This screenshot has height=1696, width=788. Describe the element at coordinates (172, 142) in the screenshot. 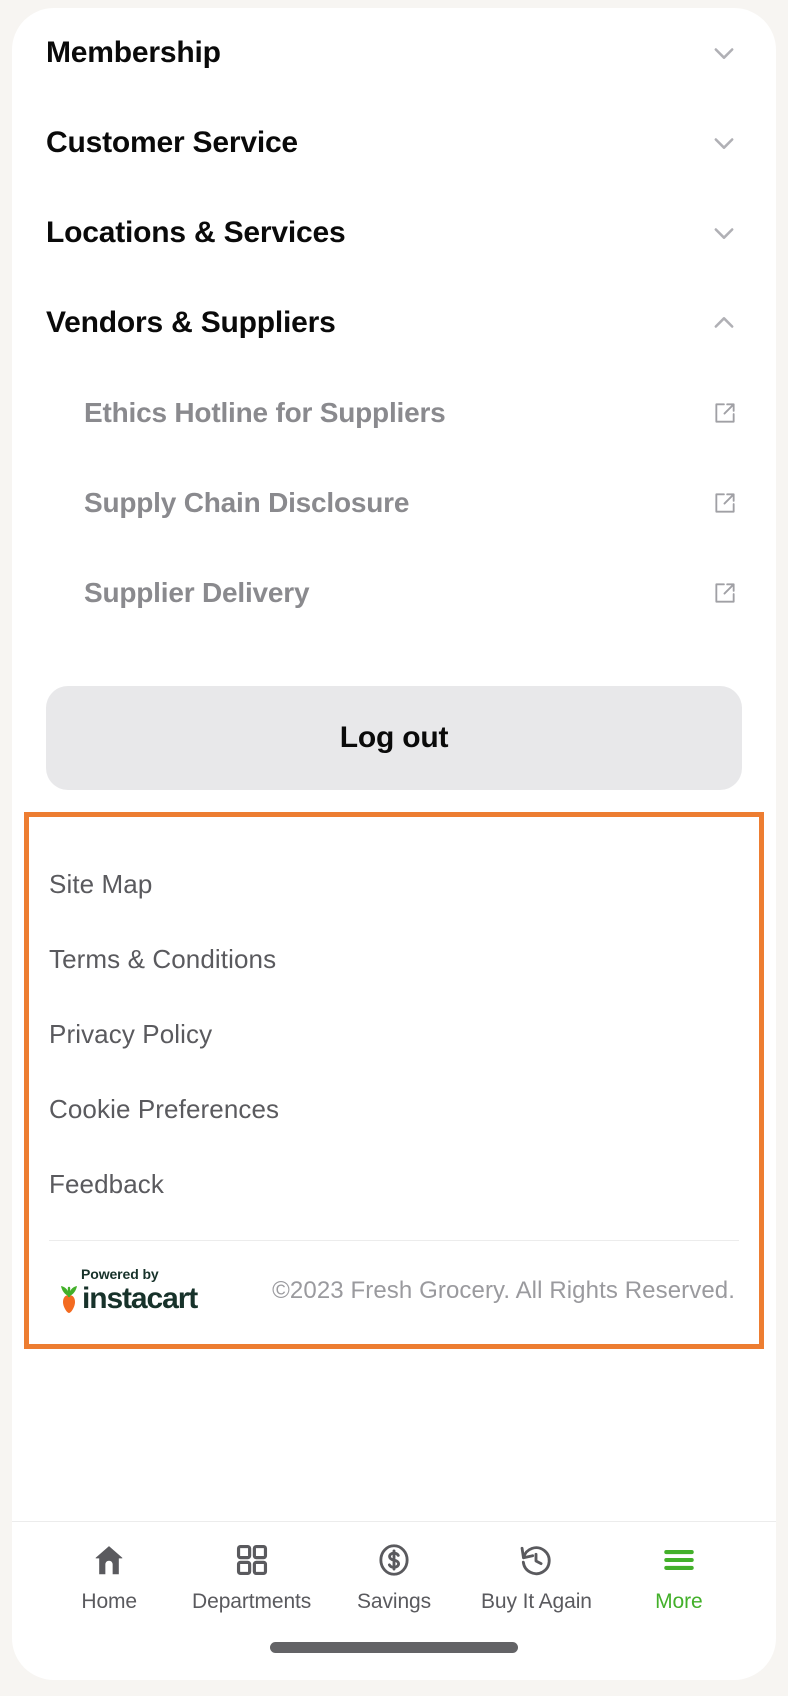

I see `accordion-title: Customer Service` at that location.